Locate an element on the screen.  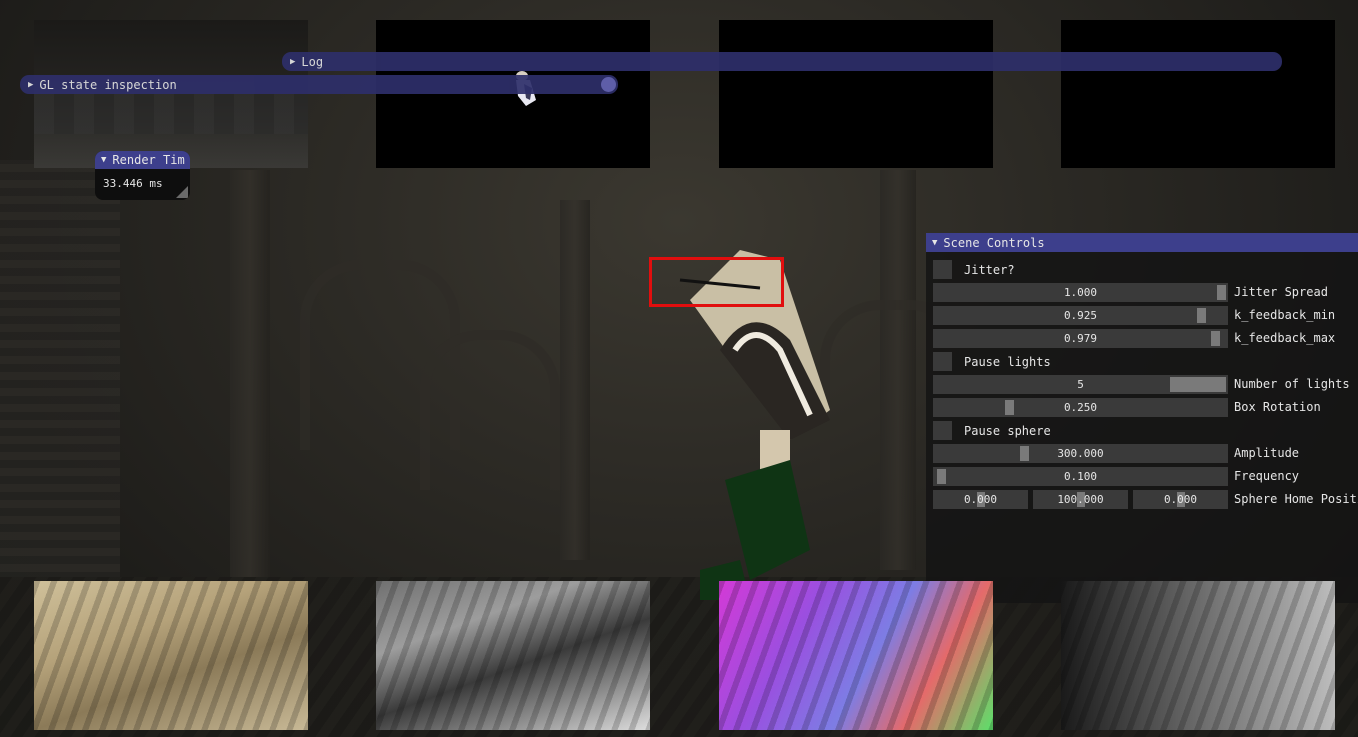
k-feedback-min-value: 0.925 is located at coordinates (1080, 315).